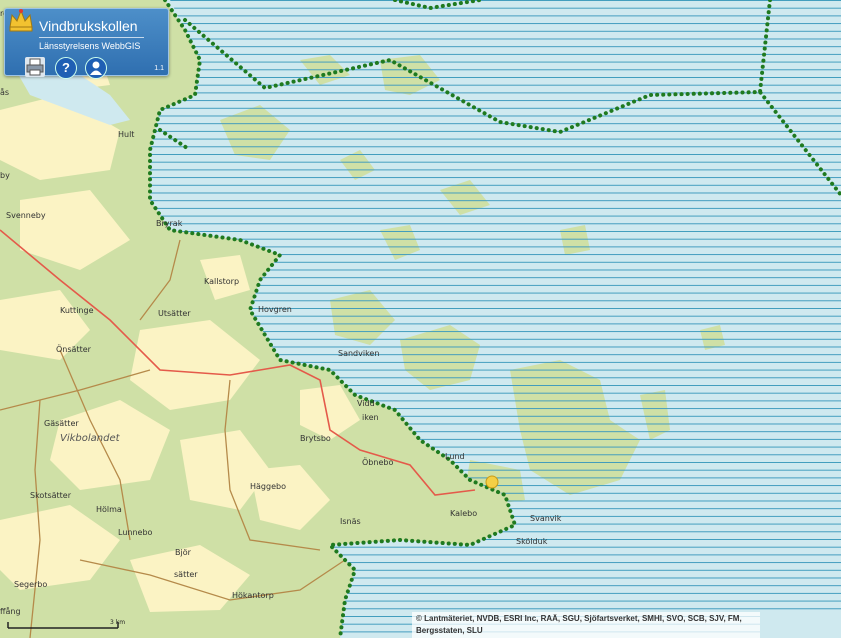 The width and height of the screenshot is (841, 638). Describe the element at coordinates (74, 349) in the screenshot. I see `place-label: Önsätter` at that location.